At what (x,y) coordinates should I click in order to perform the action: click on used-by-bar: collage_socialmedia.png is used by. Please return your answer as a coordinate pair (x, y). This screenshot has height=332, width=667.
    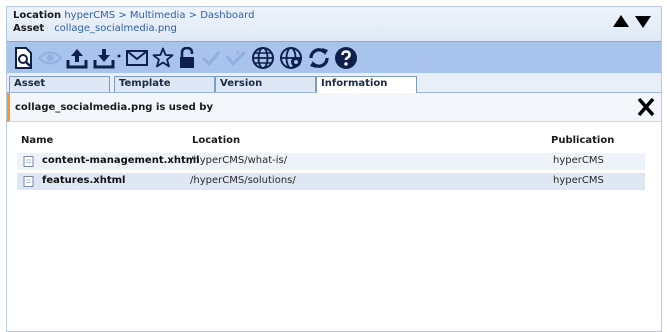
    Looking at the image, I should click on (334, 107).